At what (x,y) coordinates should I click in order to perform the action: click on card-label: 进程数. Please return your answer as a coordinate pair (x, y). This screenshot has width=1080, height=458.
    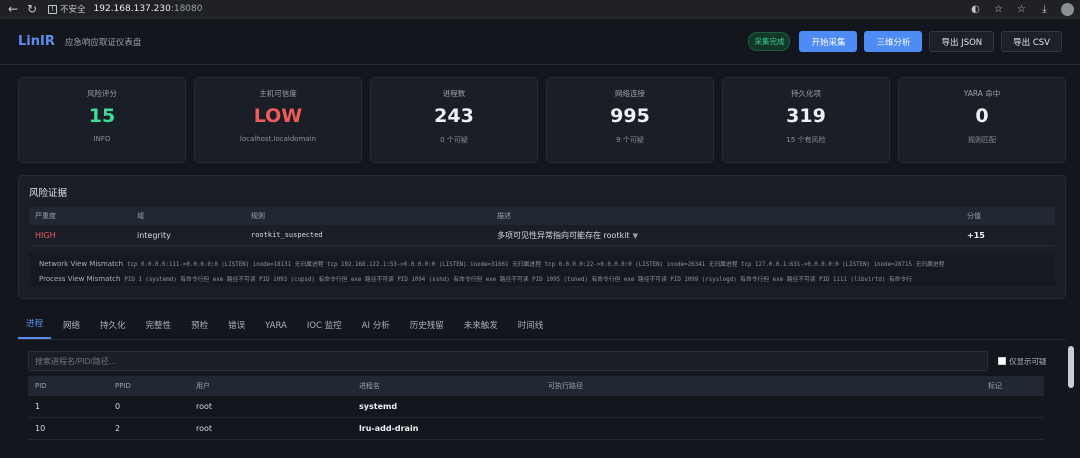
    Looking at the image, I should click on (454, 93).